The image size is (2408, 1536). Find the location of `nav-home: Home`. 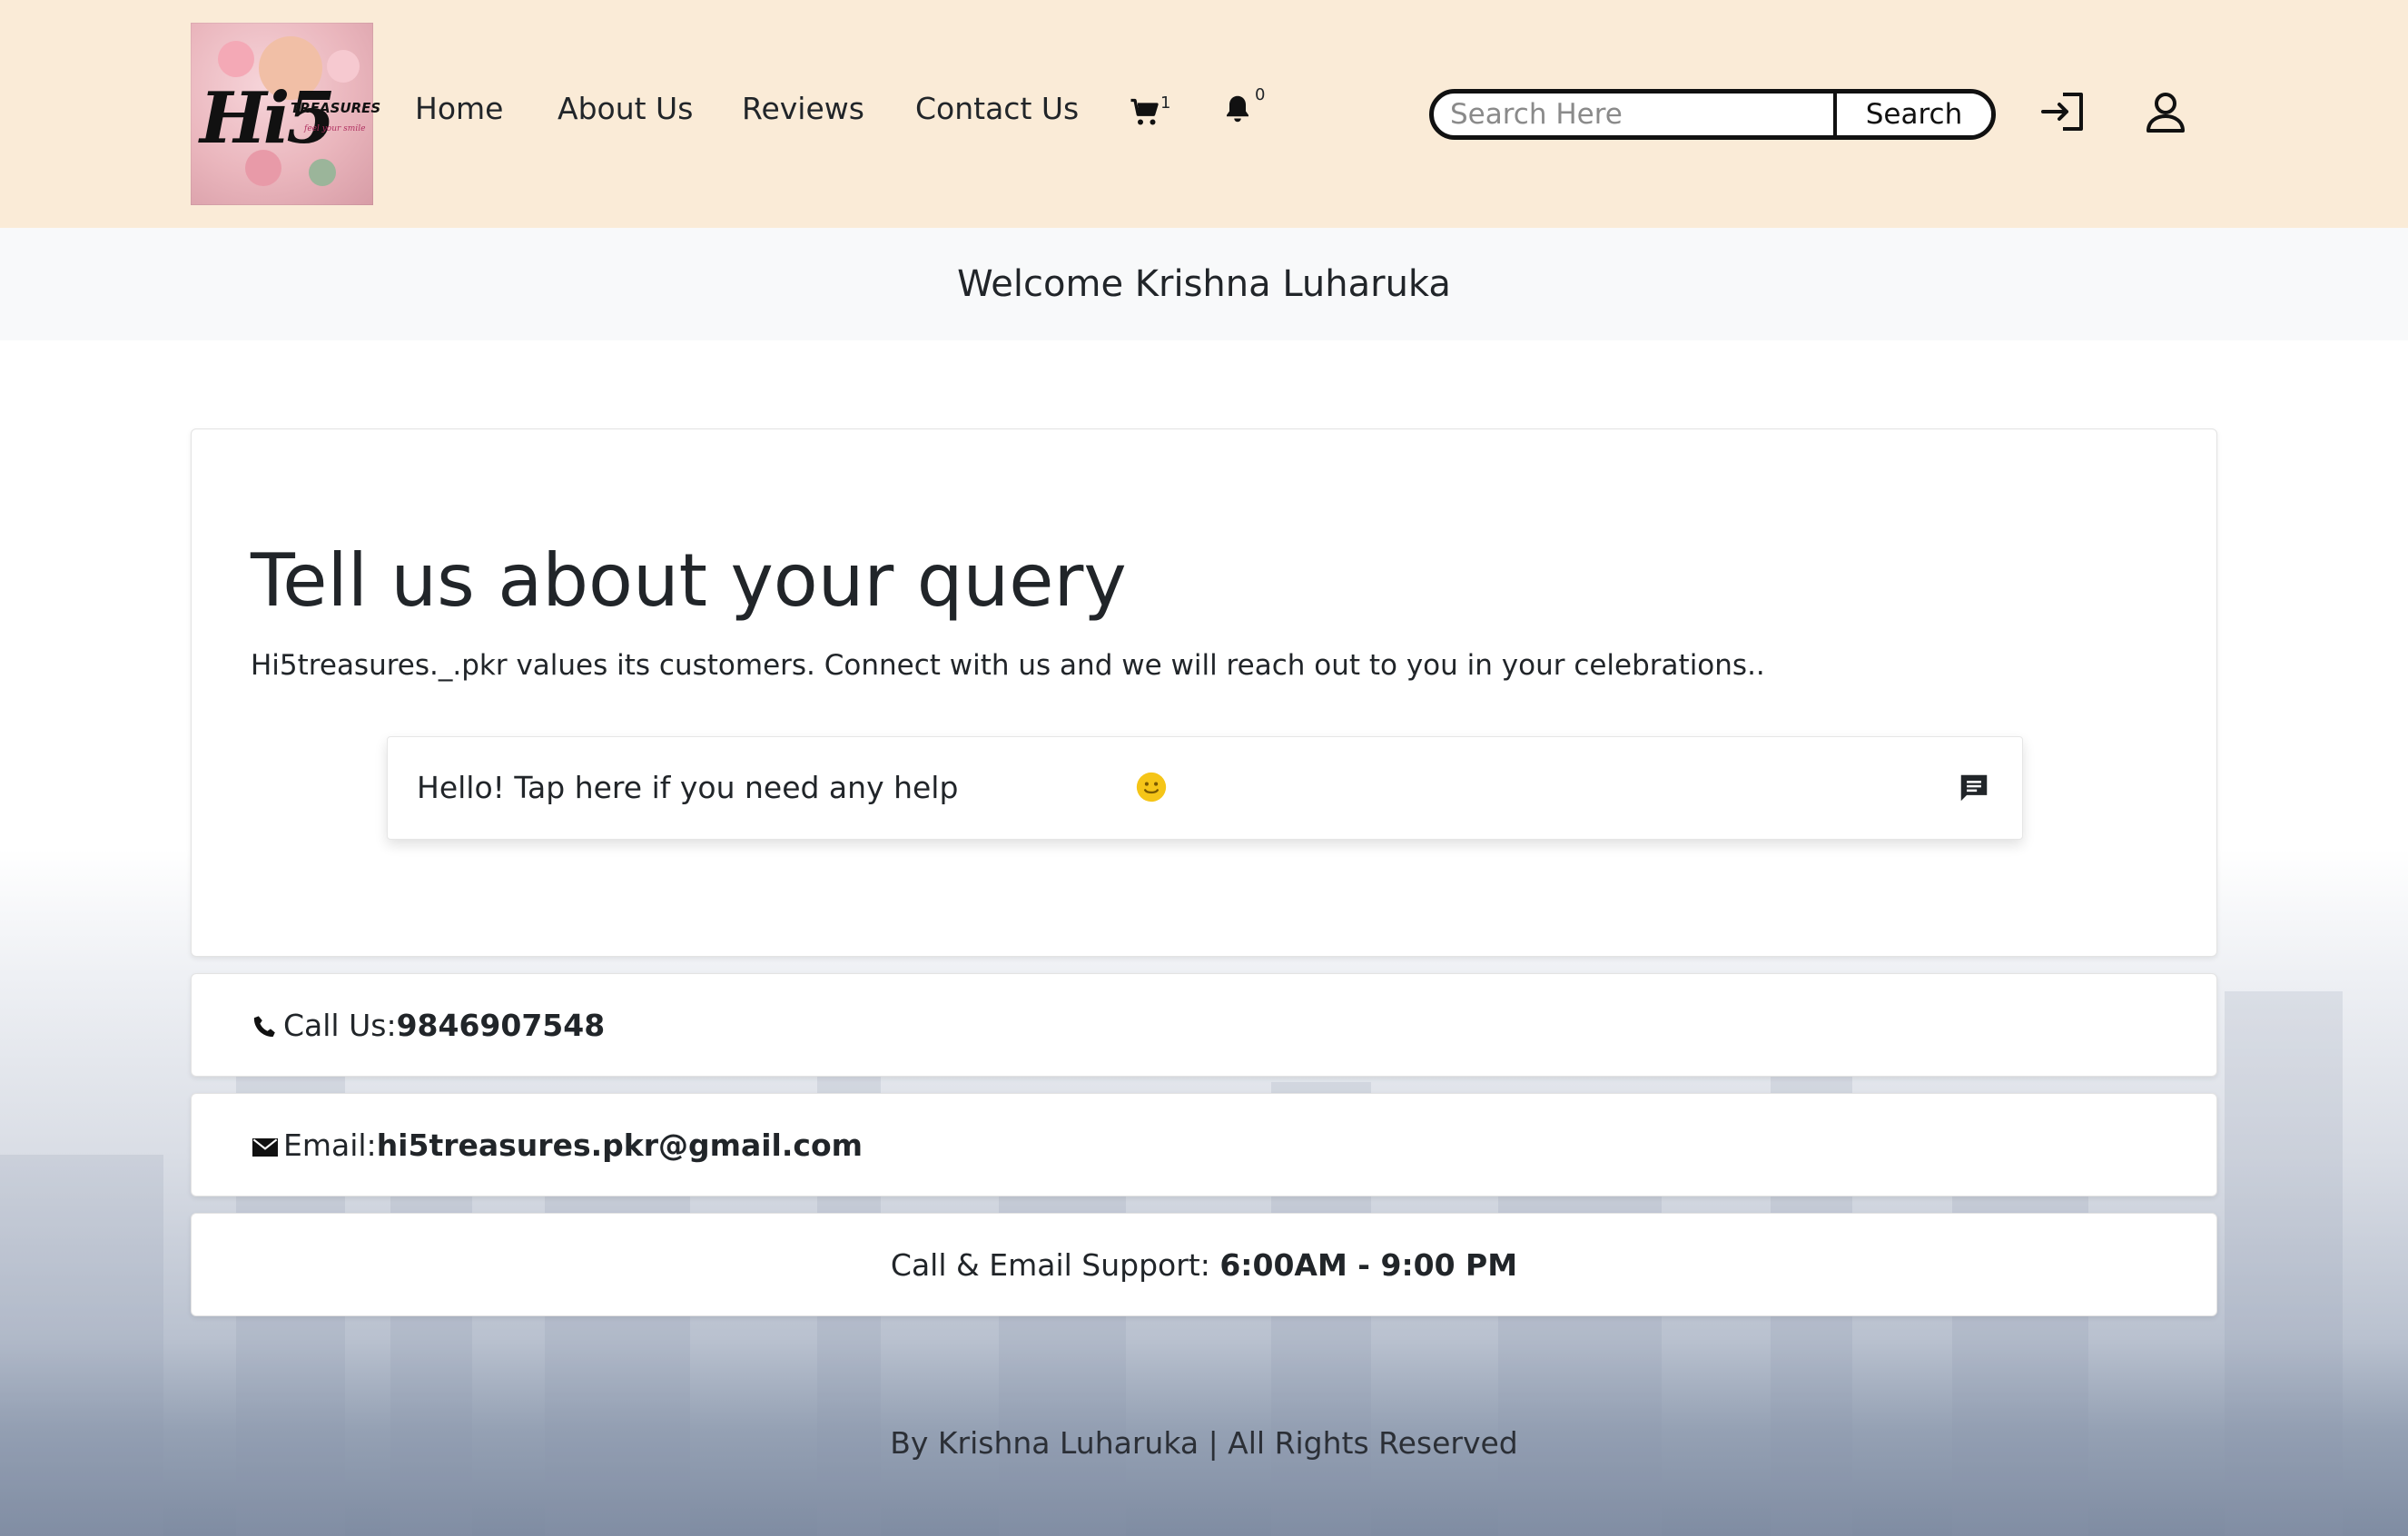

nav-home: Home is located at coordinates (459, 108).